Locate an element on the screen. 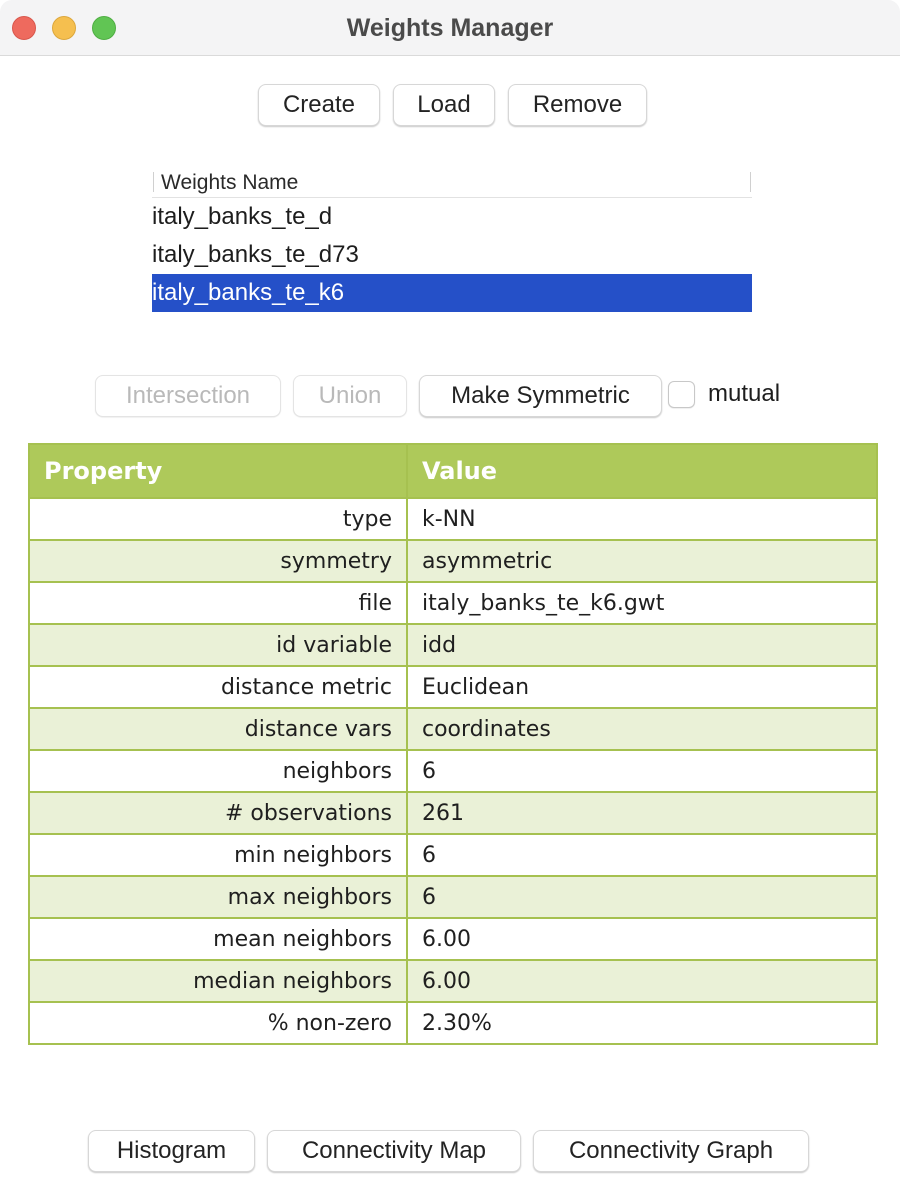 The height and width of the screenshot is (1188, 900). make-symmetric-button: Make Symmetric is located at coordinates (540, 396).